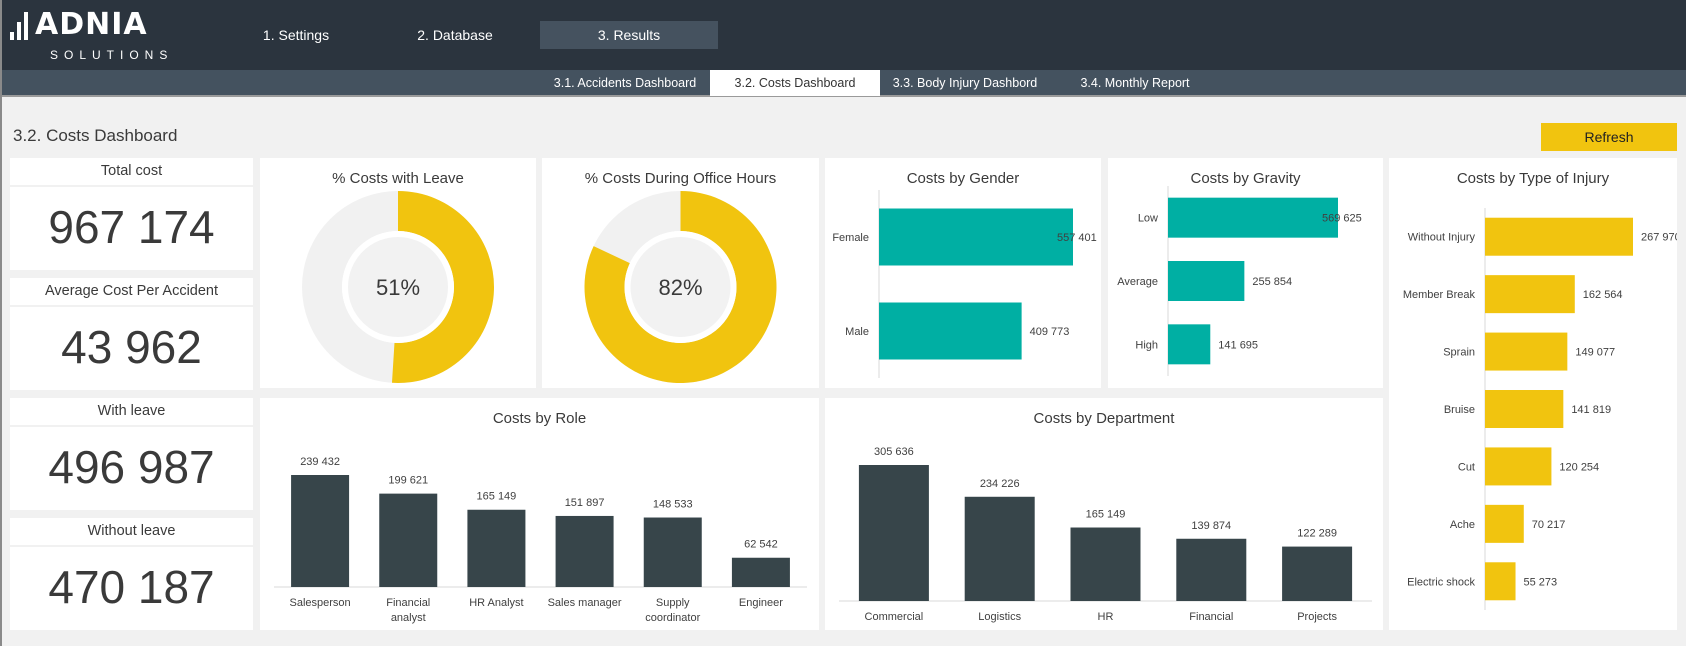  I want to click on chart-costs-office-hours: % Costs During Office Hours 82%, so click(680, 273).